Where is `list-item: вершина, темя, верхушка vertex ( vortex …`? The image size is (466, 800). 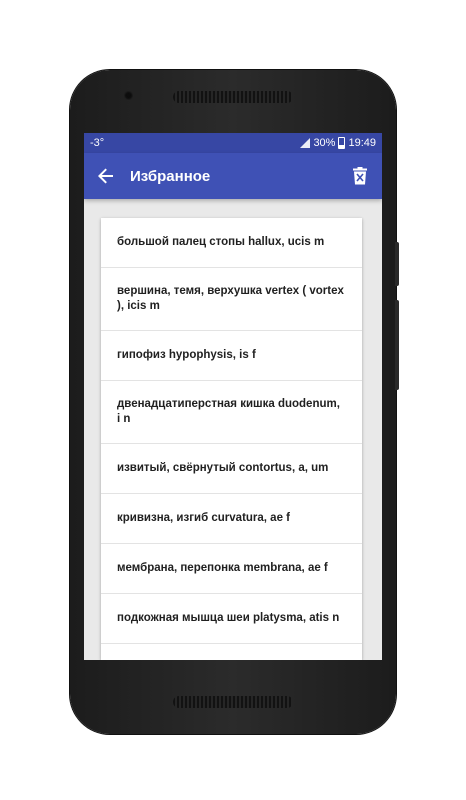 list-item: вершина, темя, верхушка vertex ( vortex … is located at coordinates (231, 299).